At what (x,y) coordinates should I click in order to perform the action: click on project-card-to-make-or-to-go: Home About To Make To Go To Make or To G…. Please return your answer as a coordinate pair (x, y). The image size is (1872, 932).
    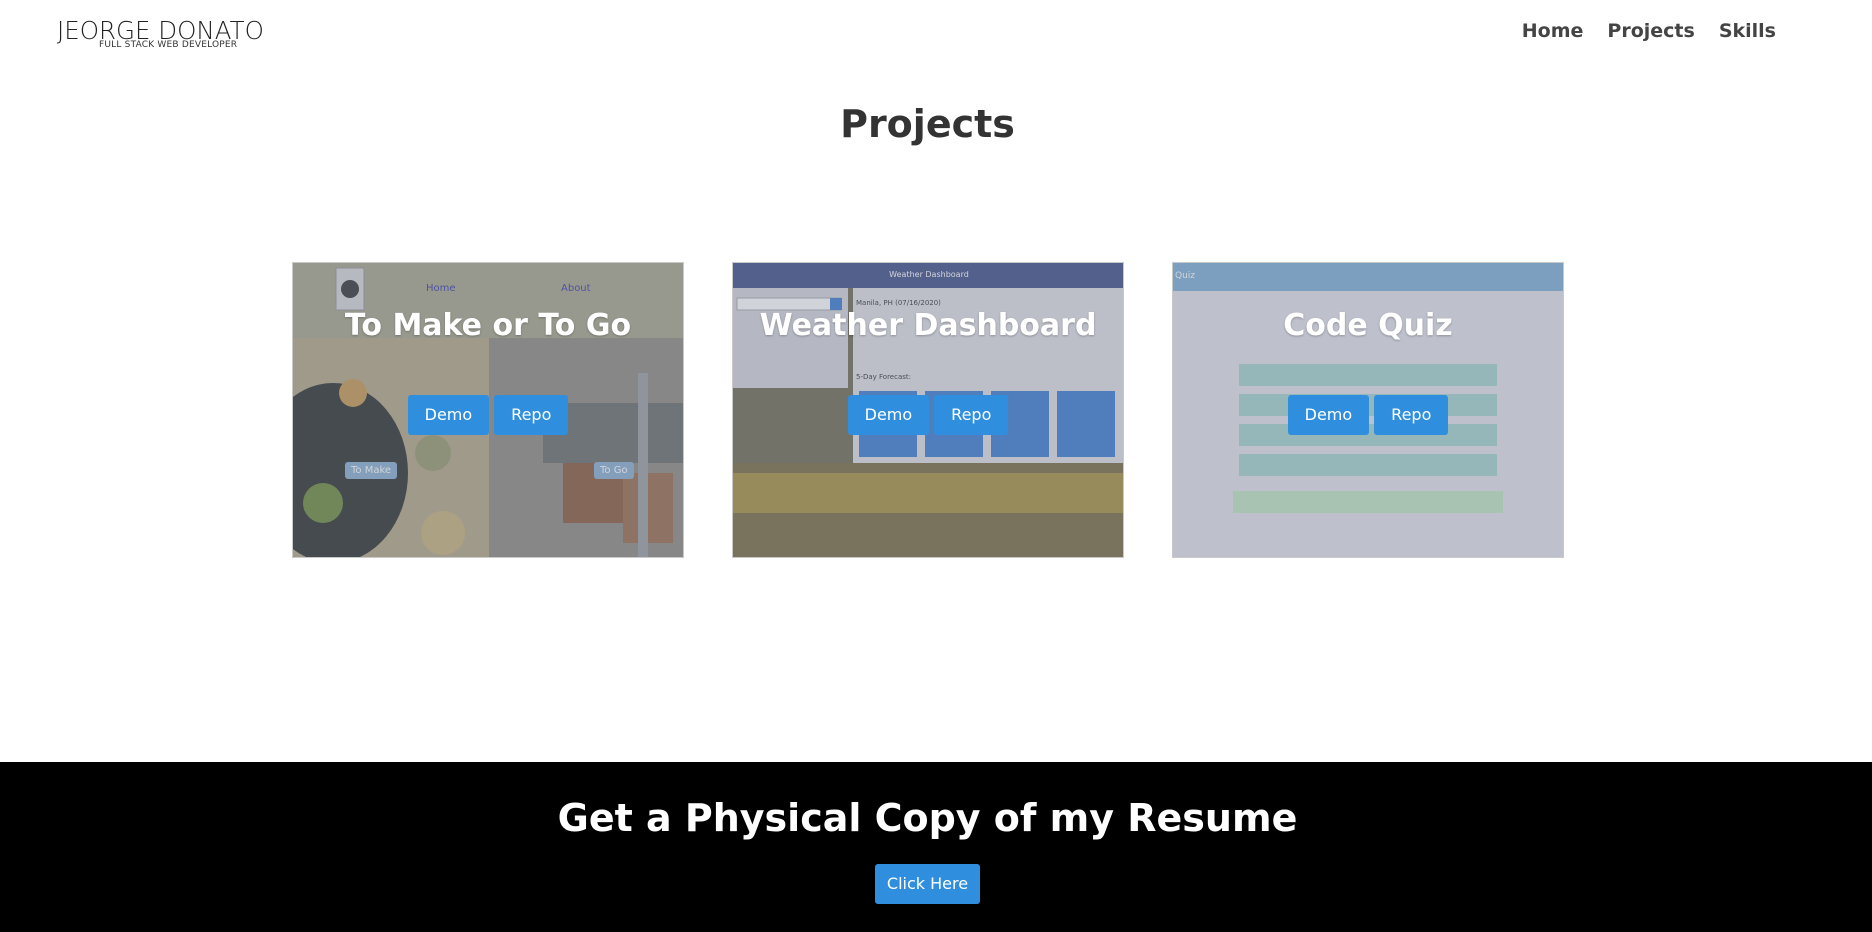
    Looking at the image, I should click on (488, 410).